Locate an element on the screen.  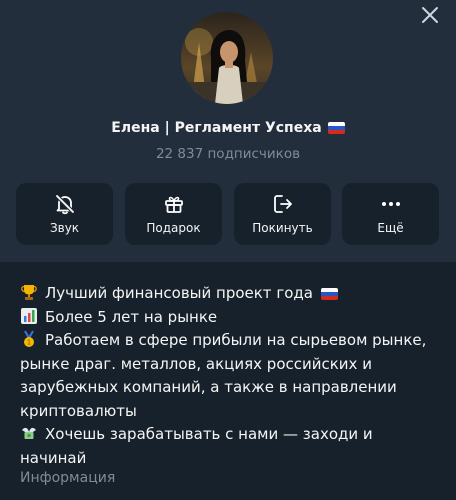
description-line: начинай is located at coordinates (53, 457).